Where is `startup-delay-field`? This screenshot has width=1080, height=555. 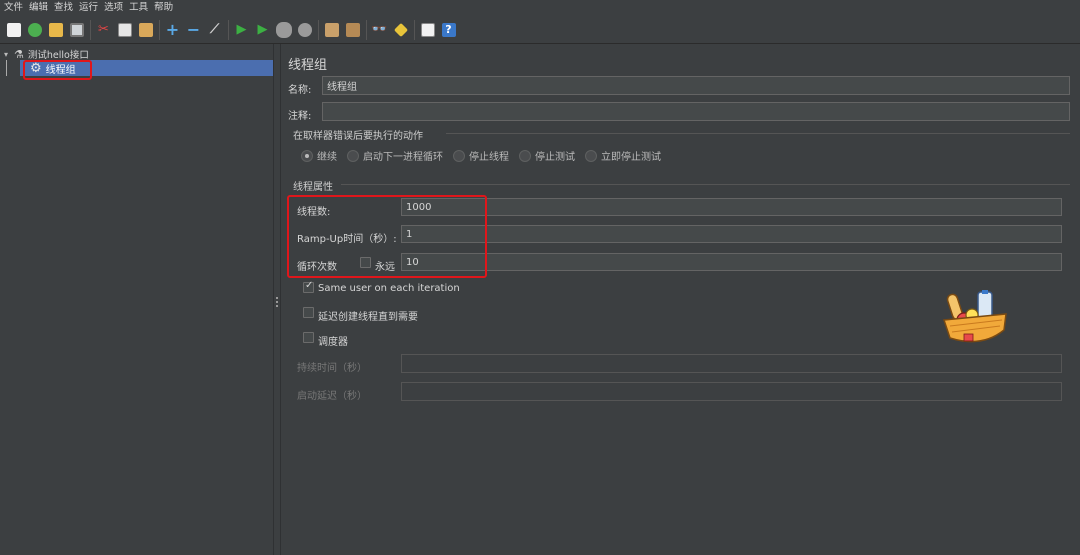
startup-delay-field is located at coordinates (731, 391).